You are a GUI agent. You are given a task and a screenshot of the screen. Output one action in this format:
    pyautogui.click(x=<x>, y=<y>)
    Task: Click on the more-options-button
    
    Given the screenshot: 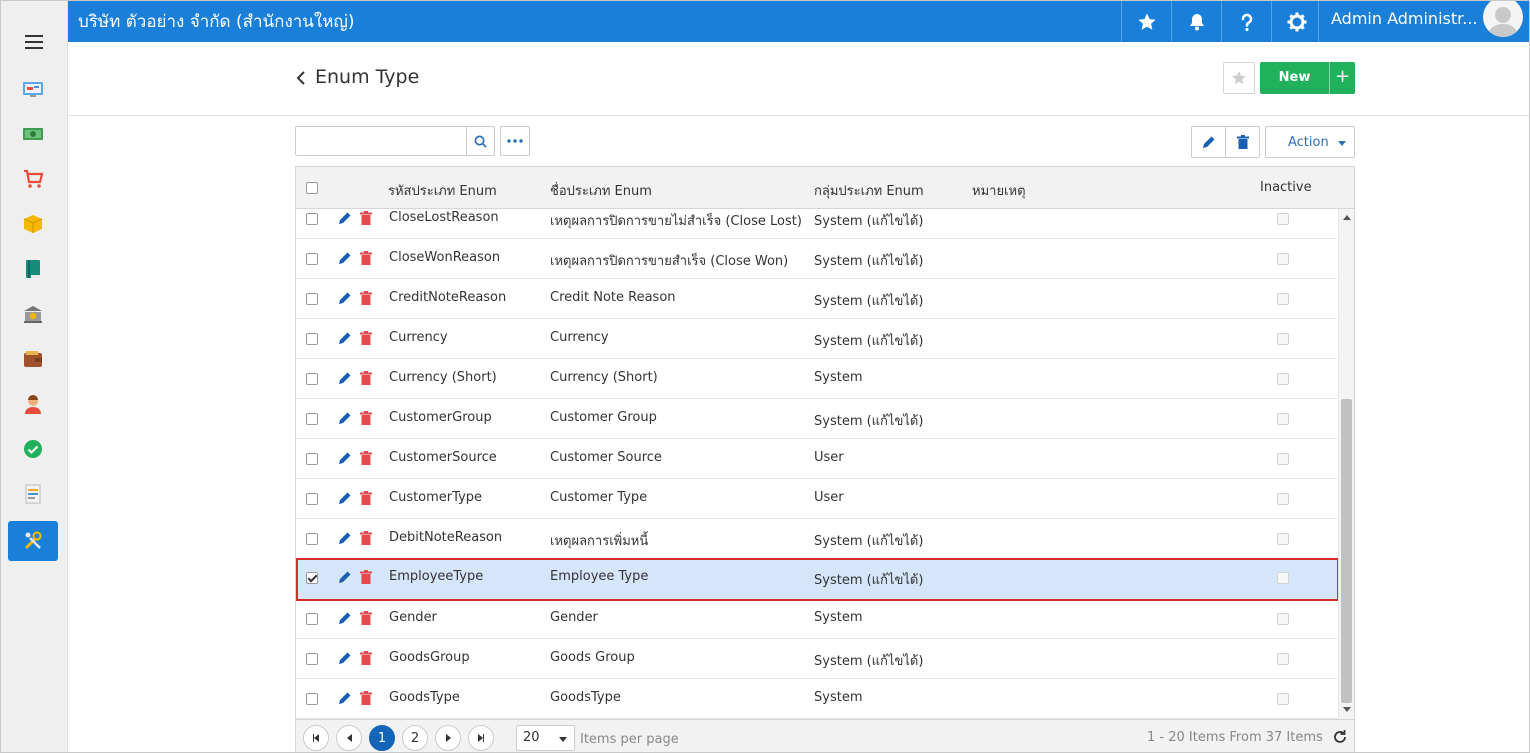 What is the action you would take?
    pyautogui.click(x=515, y=141)
    